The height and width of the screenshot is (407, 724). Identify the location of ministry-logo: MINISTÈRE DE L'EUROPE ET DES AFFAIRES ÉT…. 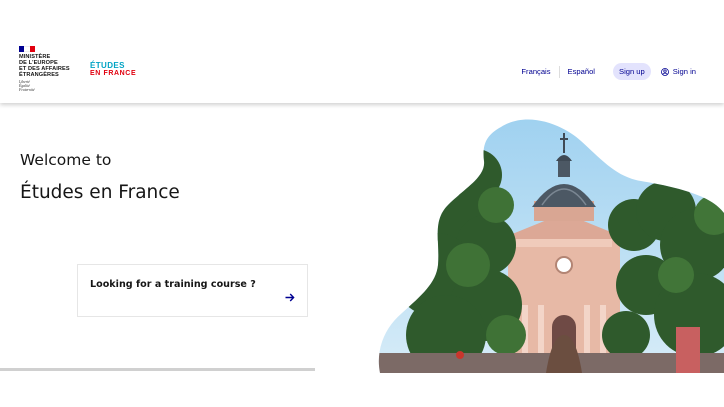
(49, 69).